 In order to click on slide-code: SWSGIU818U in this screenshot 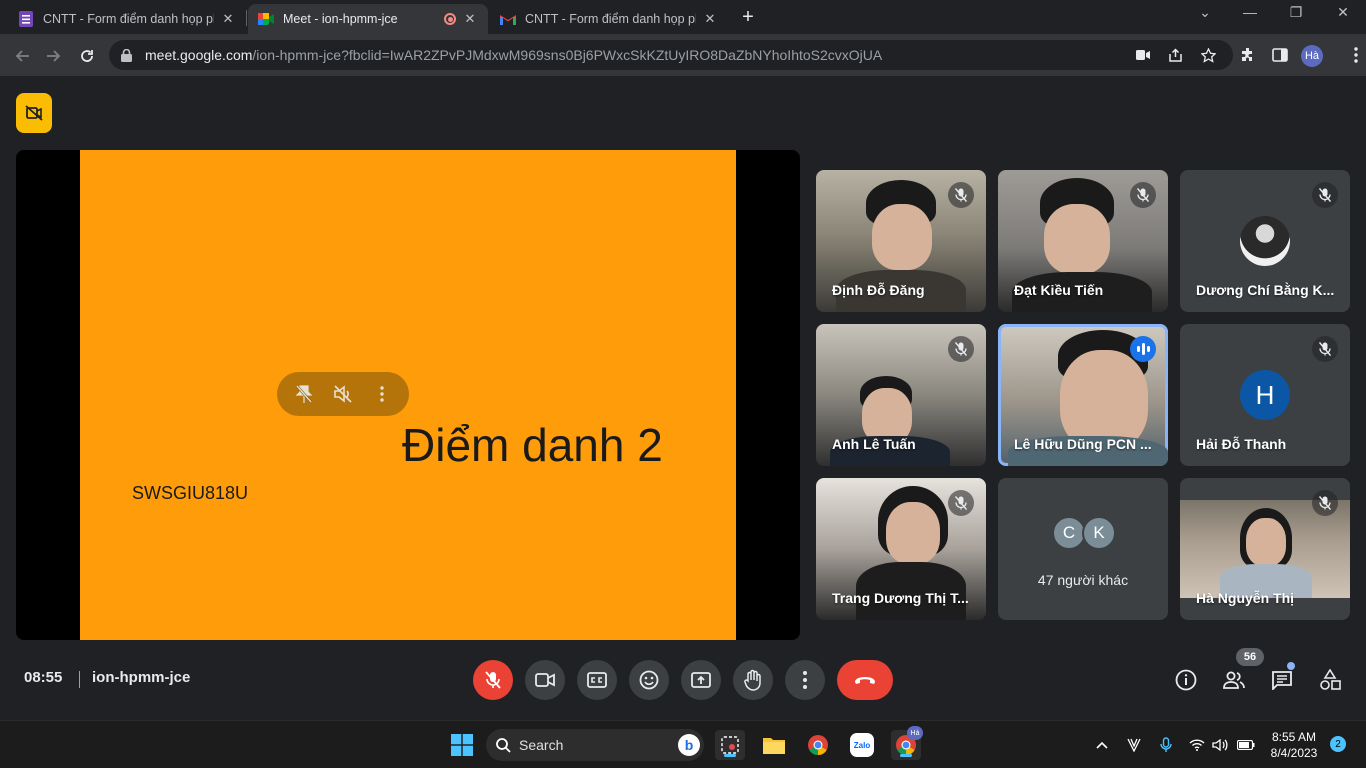, I will do `click(190, 493)`.